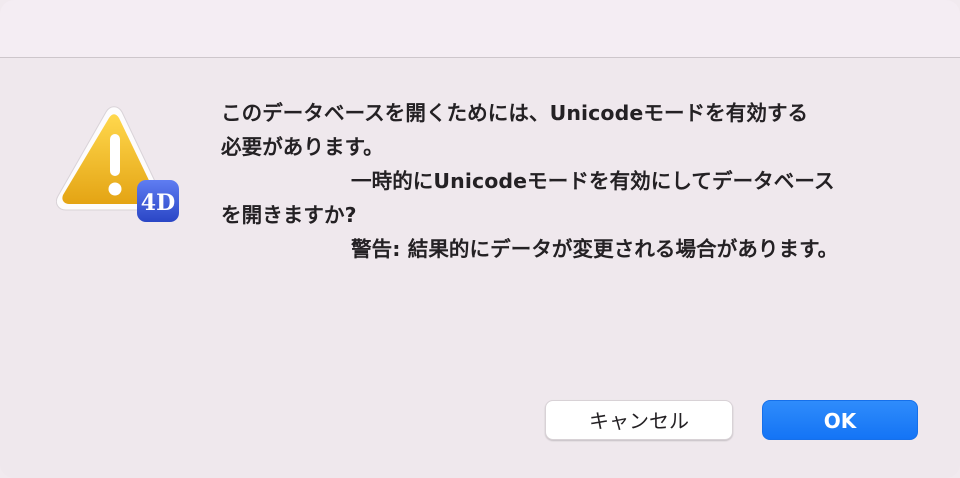  Describe the element at coordinates (595, 249) in the screenshot. I see `message-line-5: 警告: 結果的にデータが変更される場合があります。` at that location.